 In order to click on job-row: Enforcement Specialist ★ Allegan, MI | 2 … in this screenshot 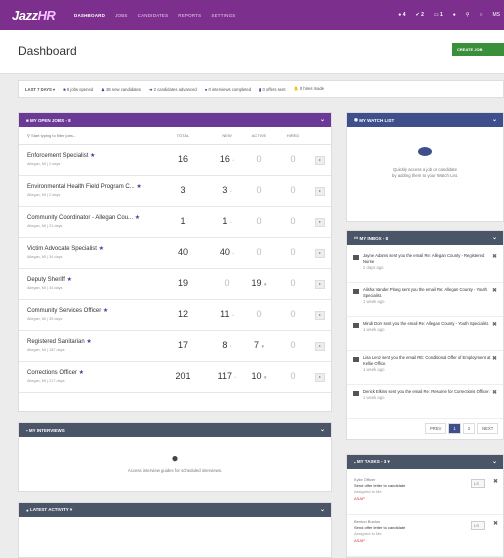, I will do `click(175, 160)`.